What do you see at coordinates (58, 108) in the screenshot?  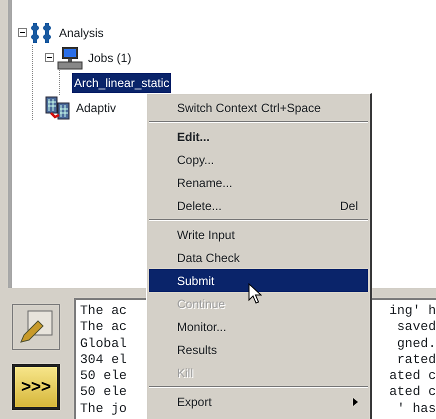 I see `grid-icon` at bounding box center [58, 108].